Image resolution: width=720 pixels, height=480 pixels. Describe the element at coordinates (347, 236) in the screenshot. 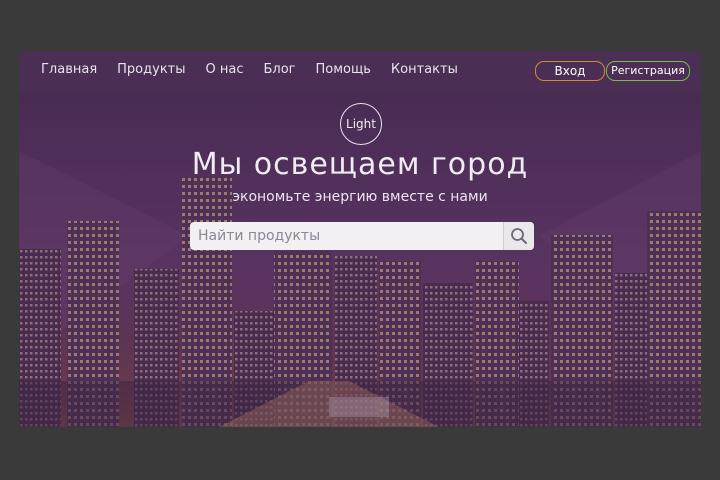

I see `search-input` at that location.